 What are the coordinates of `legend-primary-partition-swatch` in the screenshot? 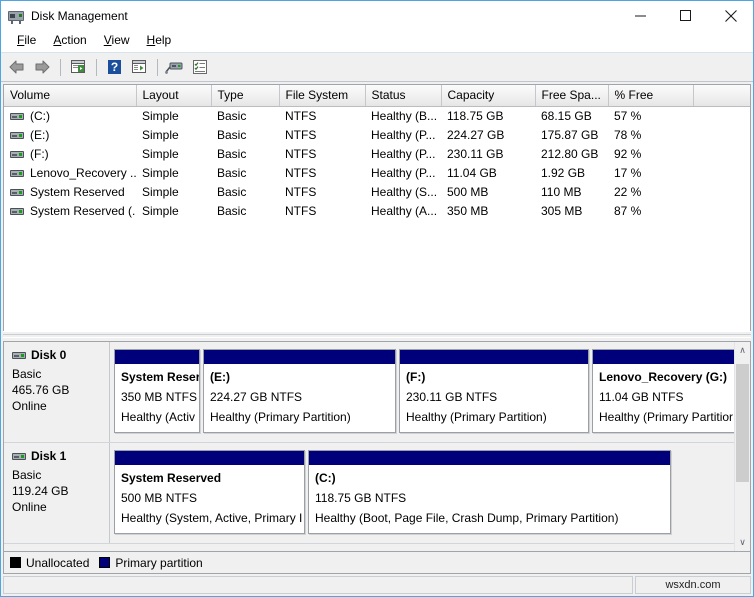 It's located at (105, 562).